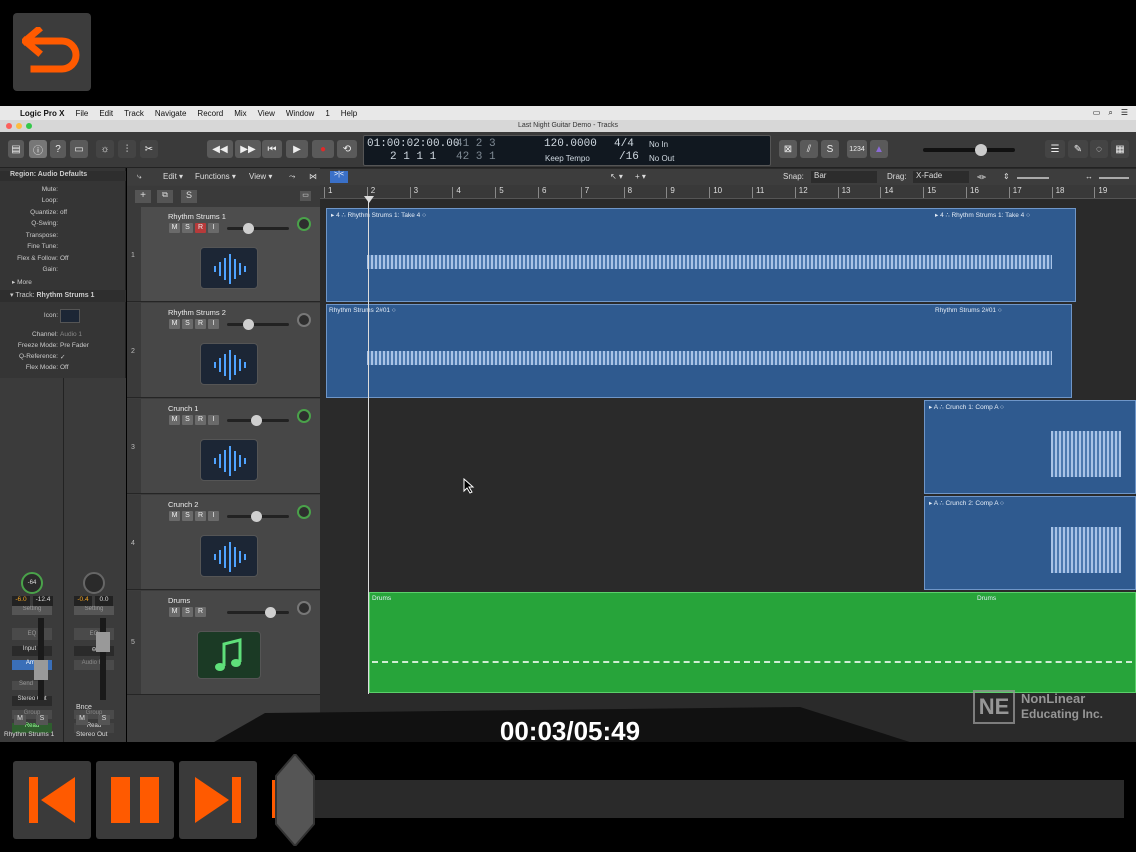 This screenshot has width=1136, height=852. What do you see at coordinates (1078, 149) in the screenshot?
I see `notepad-icon: ✎` at bounding box center [1078, 149].